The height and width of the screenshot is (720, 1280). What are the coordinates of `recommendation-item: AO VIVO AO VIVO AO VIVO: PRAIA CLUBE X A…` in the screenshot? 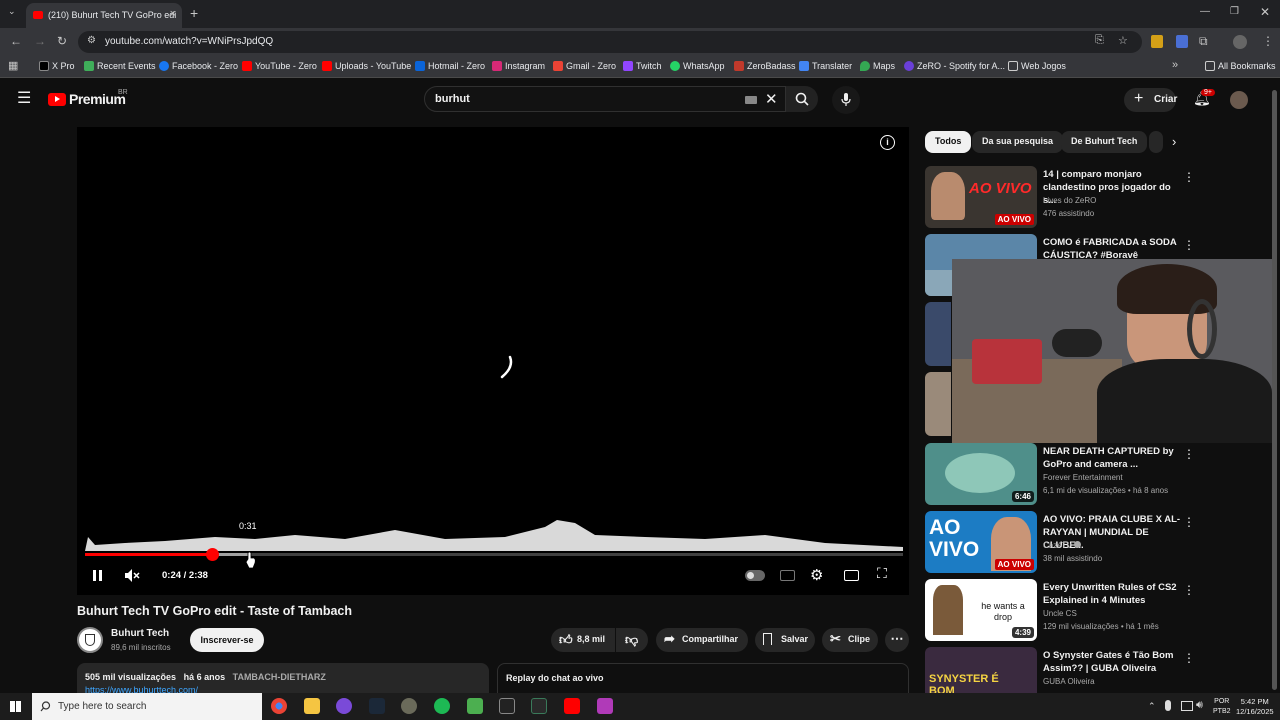 It's located at (1097, 543).